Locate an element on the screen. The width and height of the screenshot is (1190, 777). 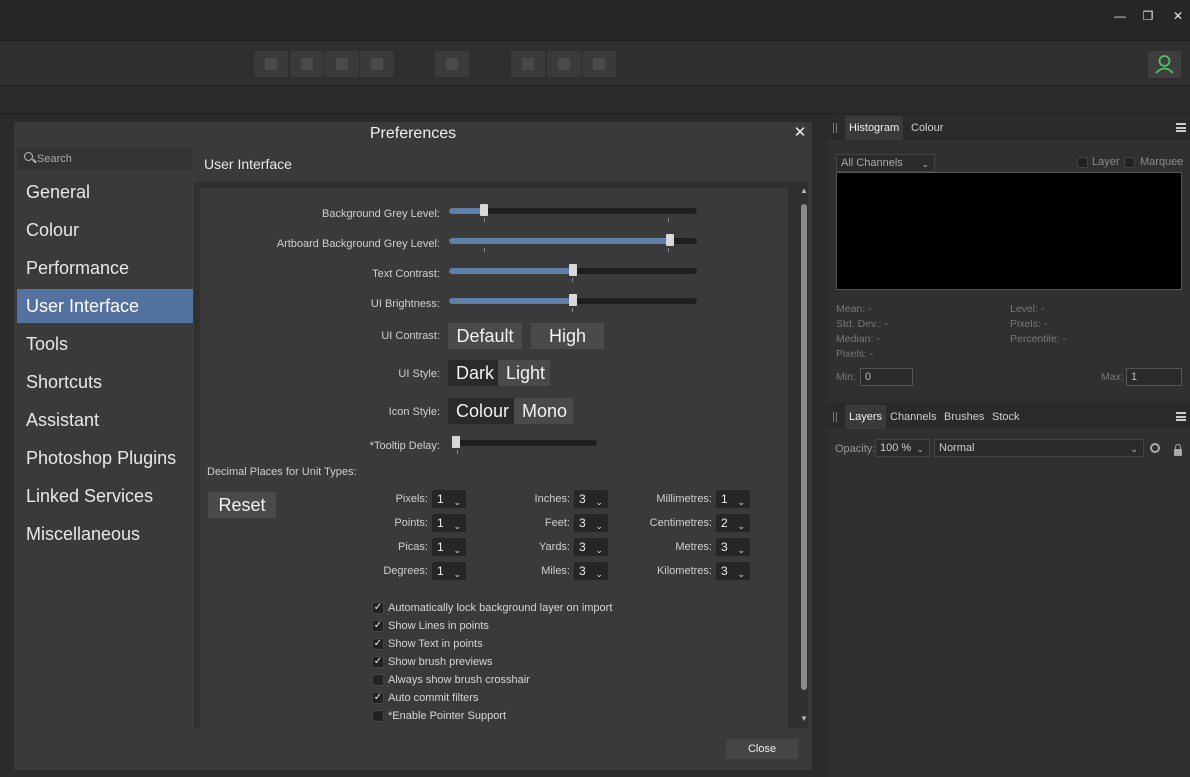
tab-brushes: Brushes is located at coordinates (964, 417).